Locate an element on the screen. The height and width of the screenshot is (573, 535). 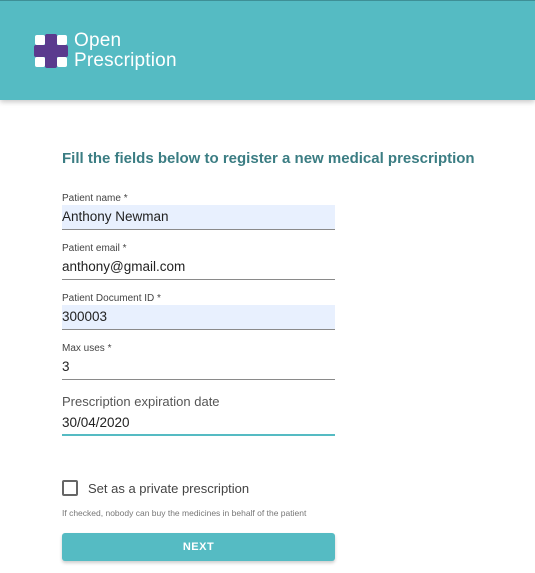
expiration-date-field: Prescription expiration date 30/04/2020 is located at coordinates (198, 414).